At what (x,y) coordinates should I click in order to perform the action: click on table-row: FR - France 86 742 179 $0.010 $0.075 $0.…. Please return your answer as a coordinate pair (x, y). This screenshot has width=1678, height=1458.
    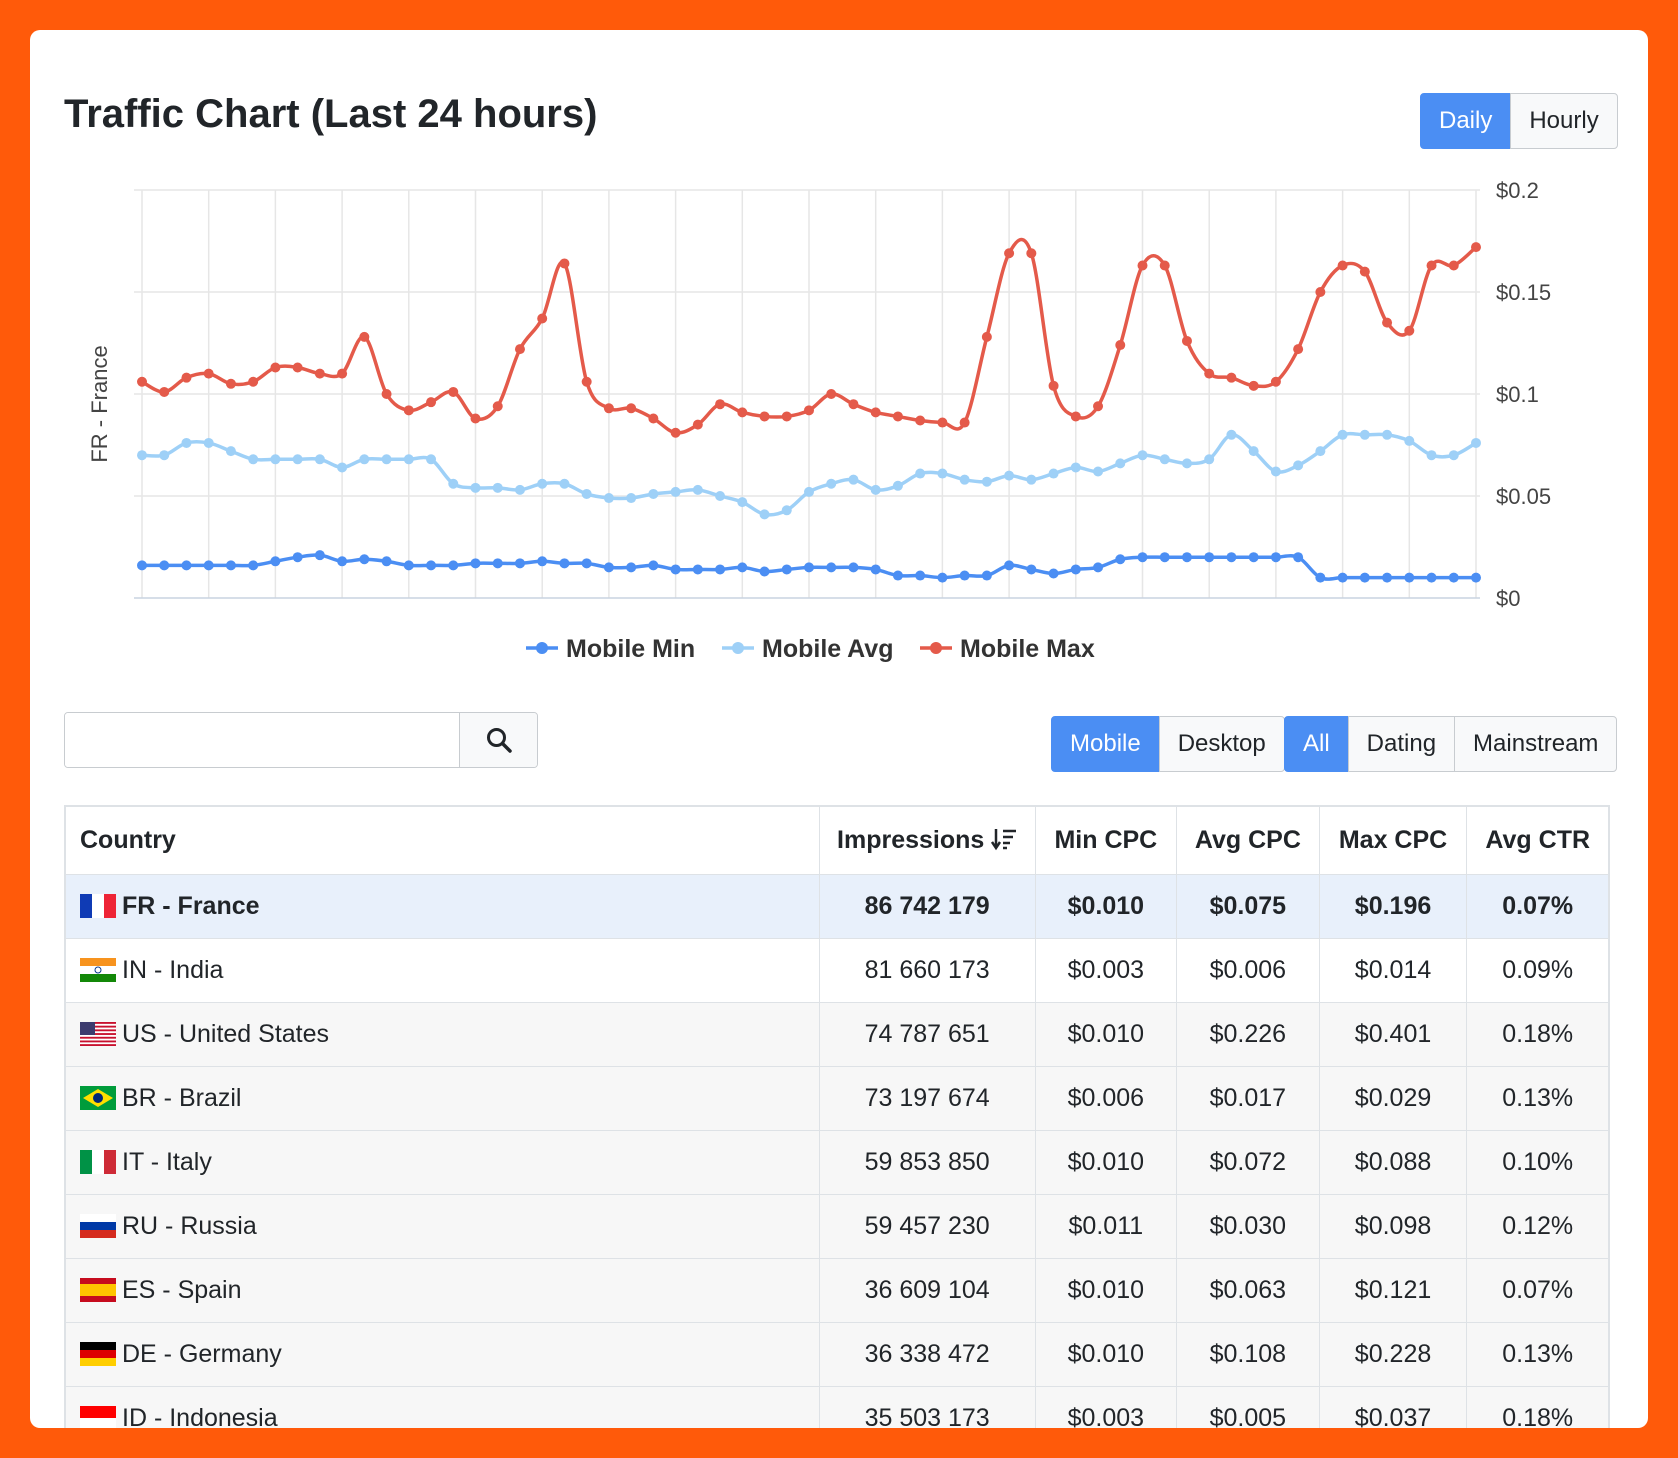
    Looking at the image, I should click on (837, 906).